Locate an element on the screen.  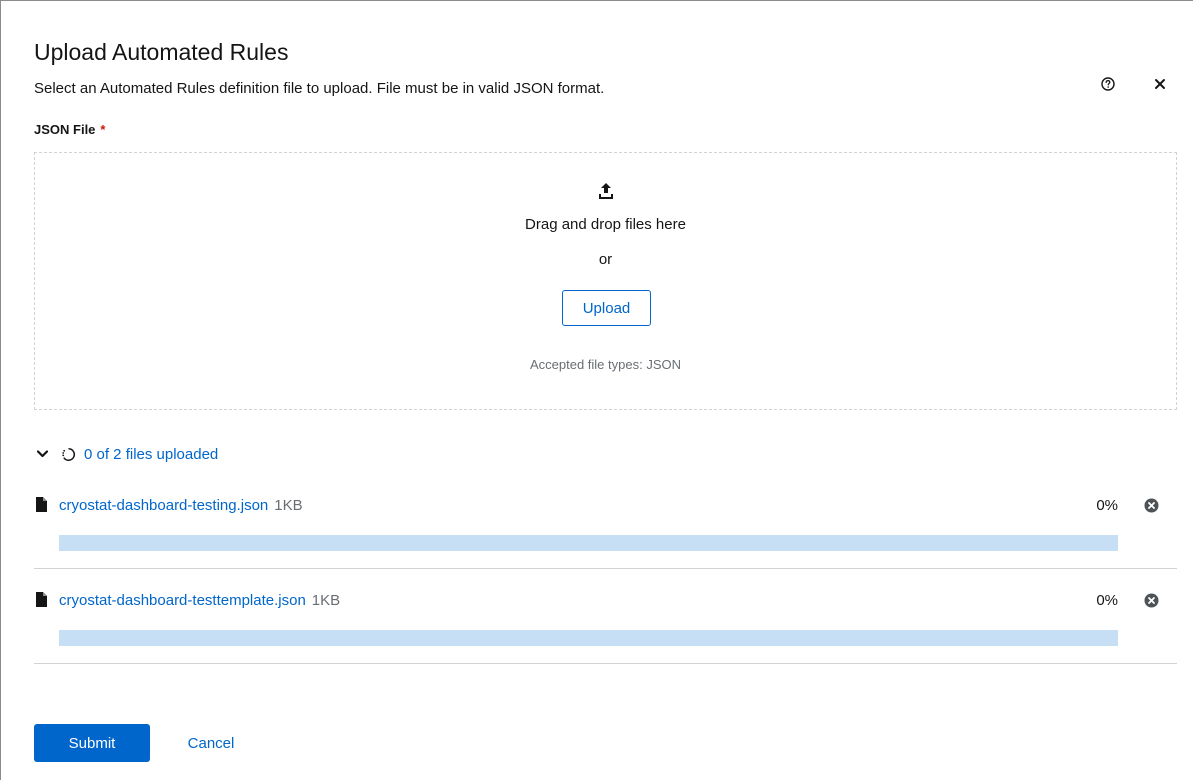
file-row: cryostat-dashboard-testing.json 1KB 0% is located at coordinates (605, 521).